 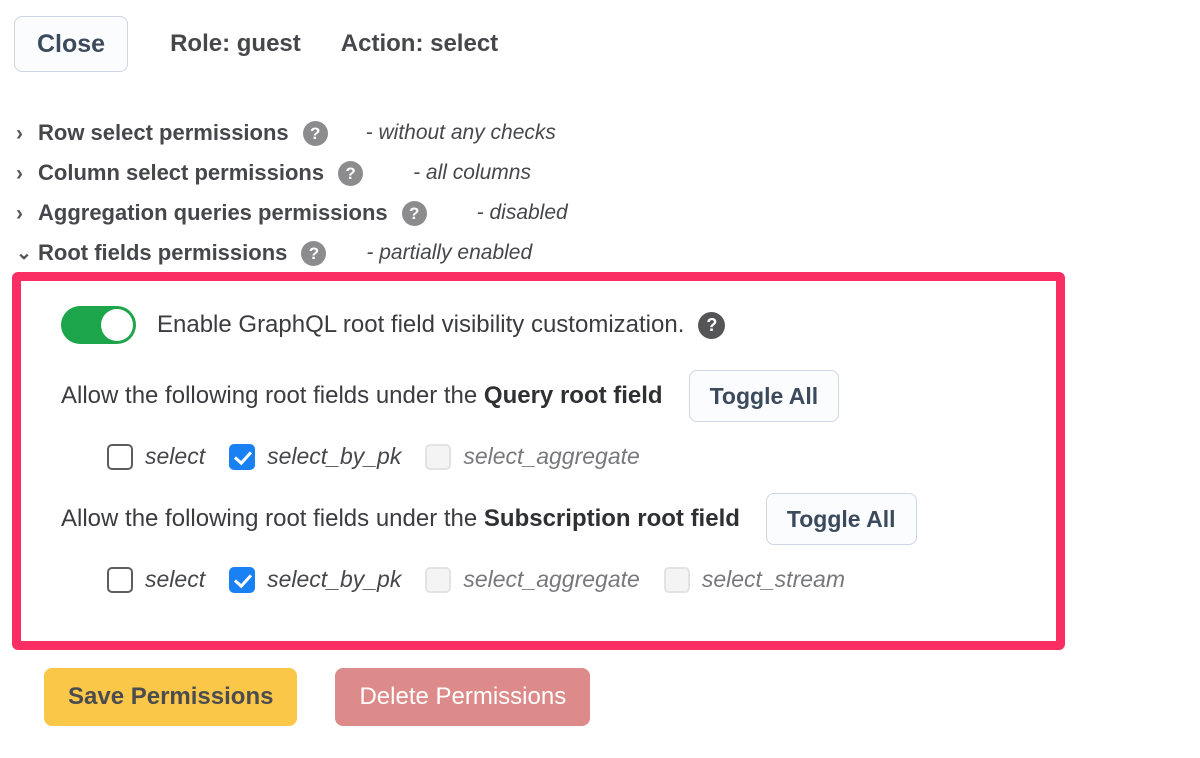 I want to click on chevron-down-icon: ⌄, so click(x=27, y=253).